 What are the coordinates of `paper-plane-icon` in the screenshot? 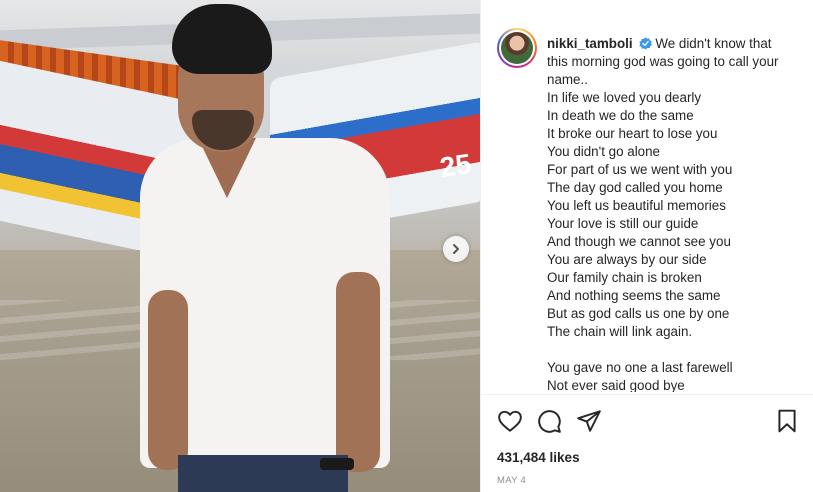 It's located at (589, 421).